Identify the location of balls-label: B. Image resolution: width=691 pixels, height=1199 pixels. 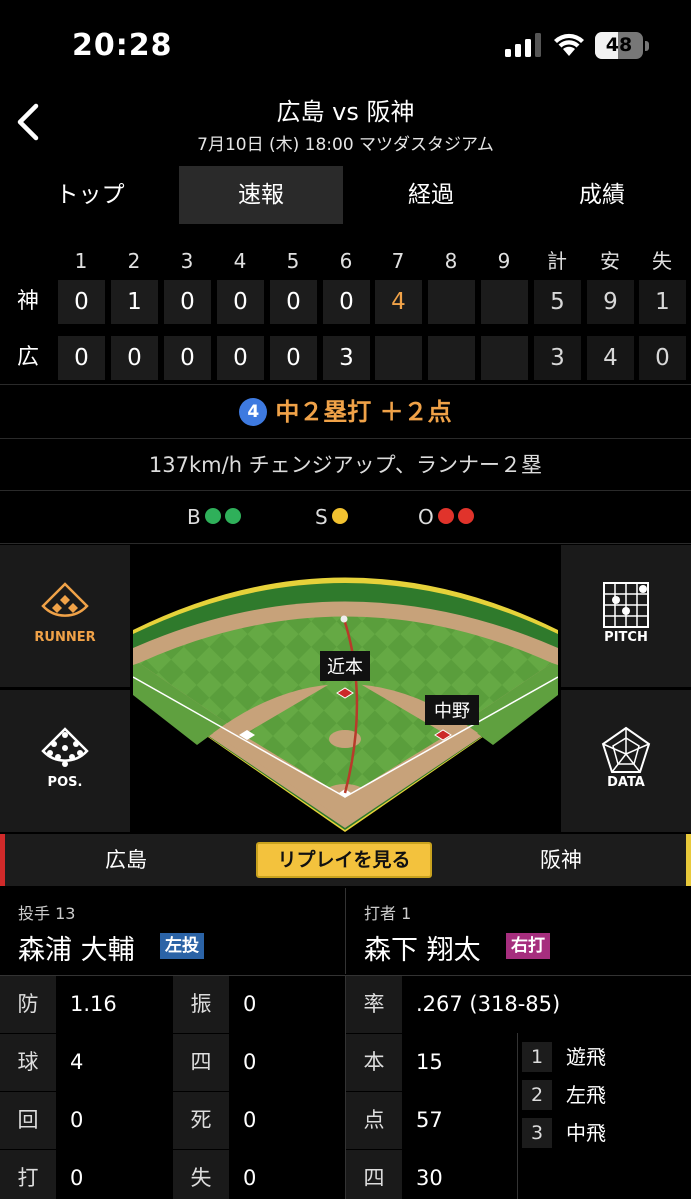
(194, 517).